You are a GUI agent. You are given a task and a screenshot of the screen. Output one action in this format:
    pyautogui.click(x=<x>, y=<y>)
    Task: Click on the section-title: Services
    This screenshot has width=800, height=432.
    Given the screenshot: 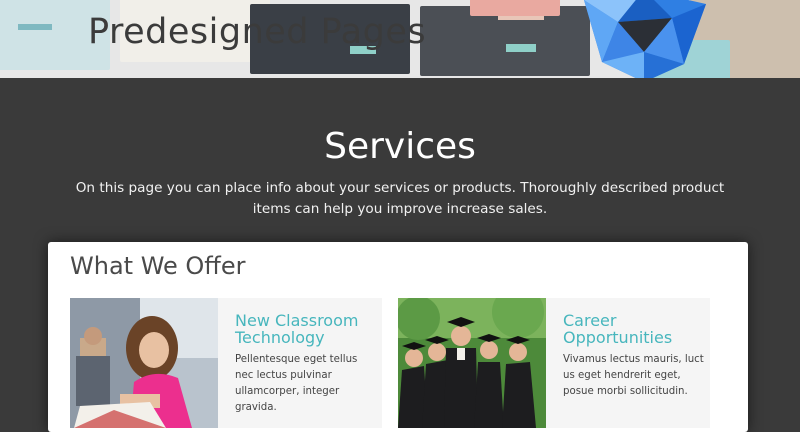 What is the action you would take?
    pyautogui.click(x=400, y=146)
    